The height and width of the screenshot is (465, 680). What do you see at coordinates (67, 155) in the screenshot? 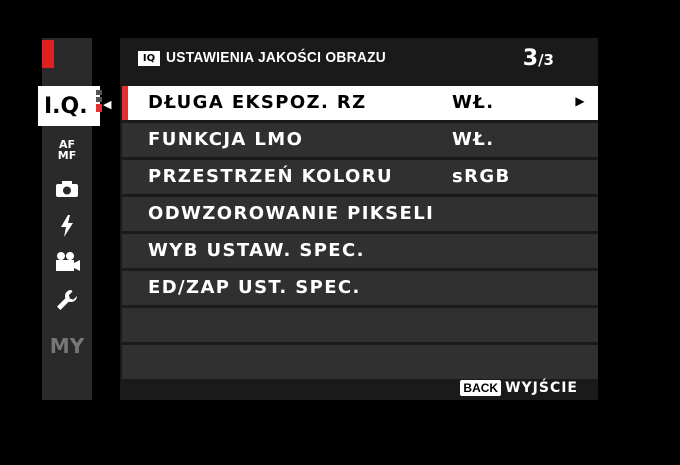
I see `mf-label: MF` at bounding box center [67, 155].